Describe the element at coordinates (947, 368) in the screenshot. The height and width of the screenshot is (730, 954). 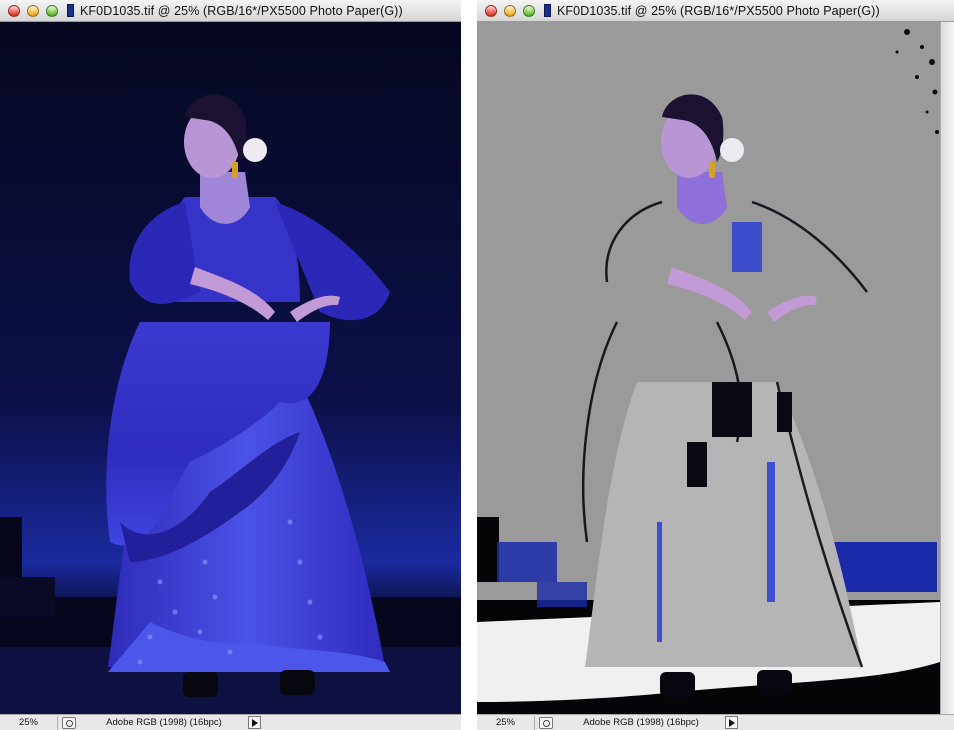
I see `vertical-scrollbar` at that location.